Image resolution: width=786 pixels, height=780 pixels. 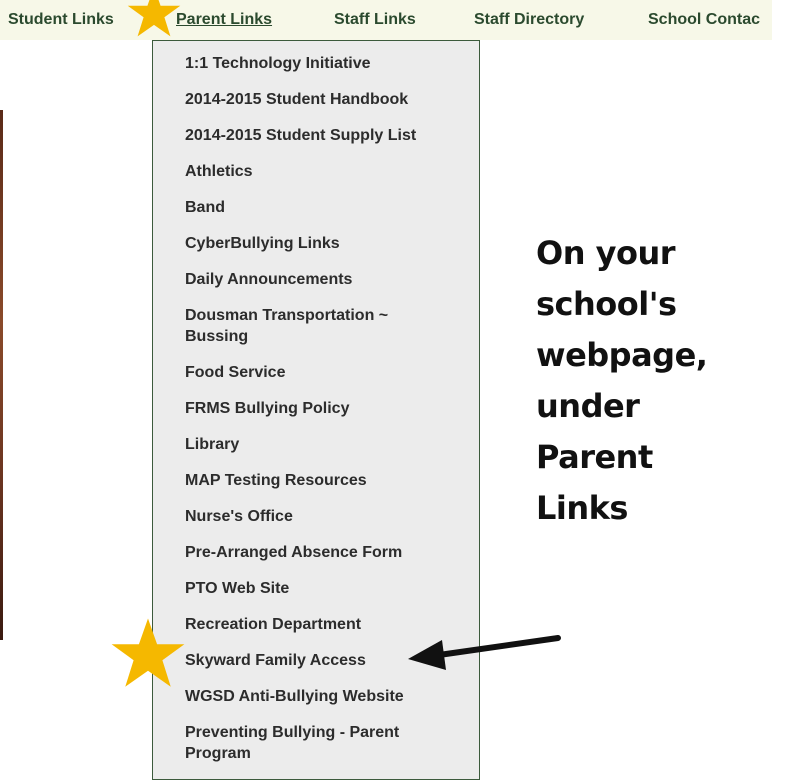 I want to click on arrow-icon, so click(x=484, y=652).